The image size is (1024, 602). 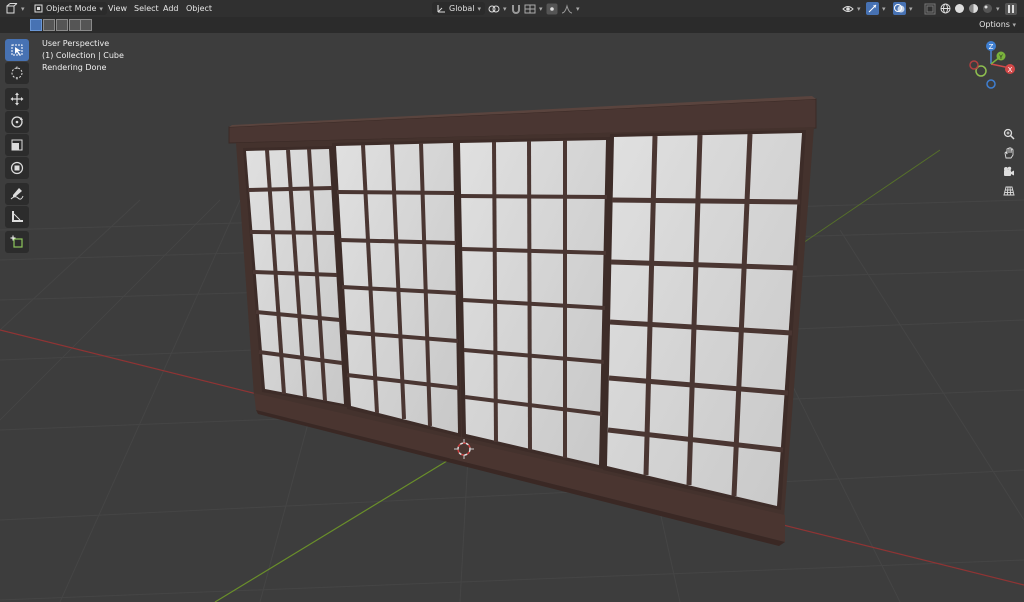 I want to click on gizmo-x-label: X, so click(x=1010, y=70).